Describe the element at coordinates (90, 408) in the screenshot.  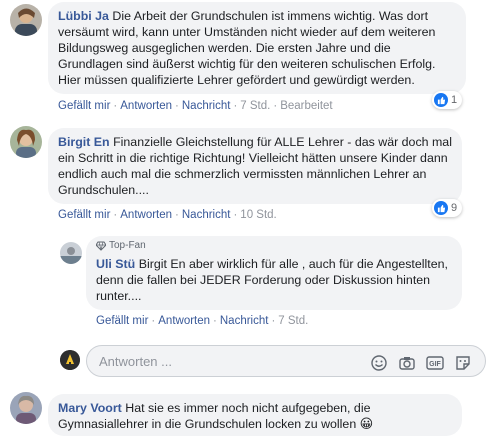
I see `comment-author: Mary Voort` at that location.